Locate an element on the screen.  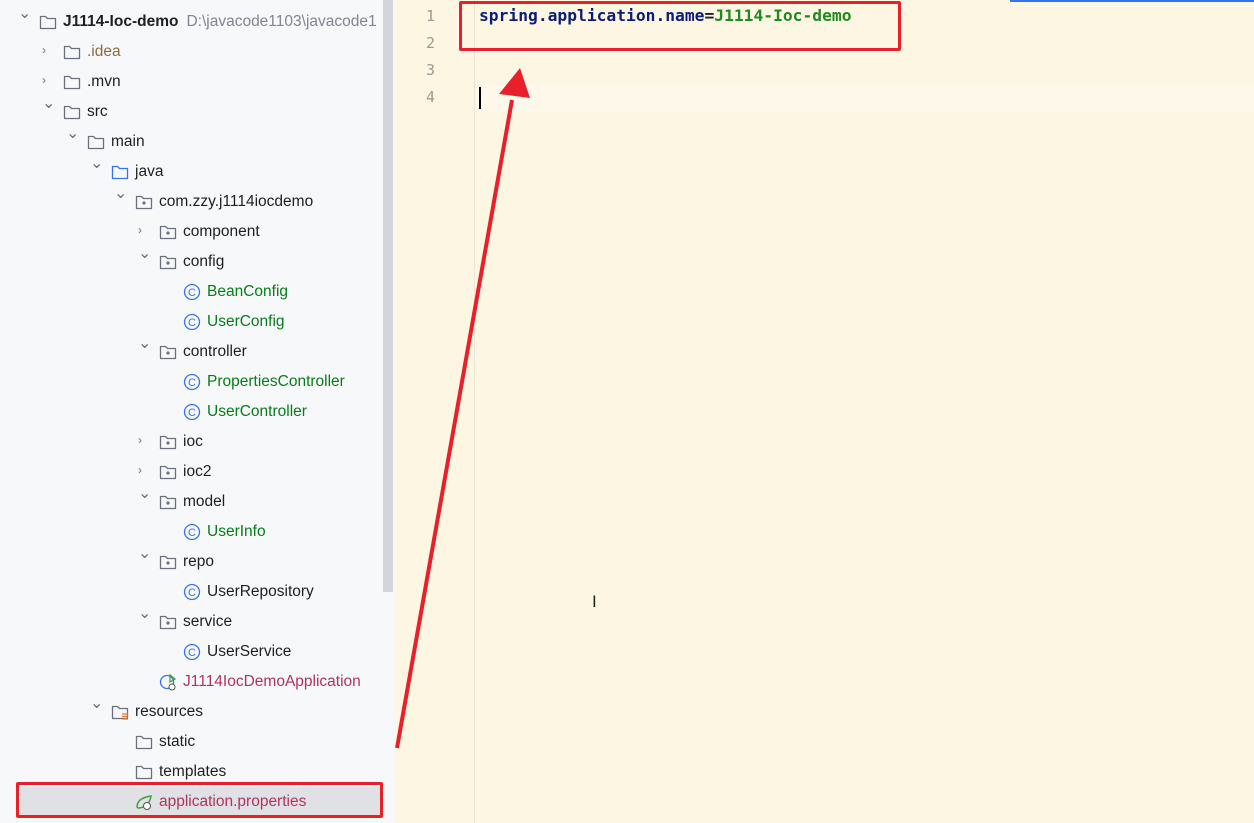
annotation-arrow is located at coordinates (462, 408).